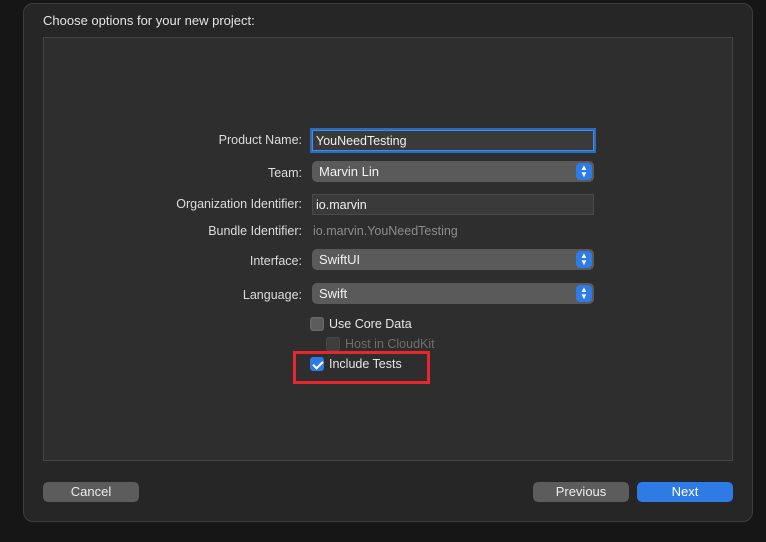 This screenshot has height=542, width=766. What do you see at coordinates (361, 367) in the screenshot?
I see `annotation-highlight-box` at bounding box center [361, 367].